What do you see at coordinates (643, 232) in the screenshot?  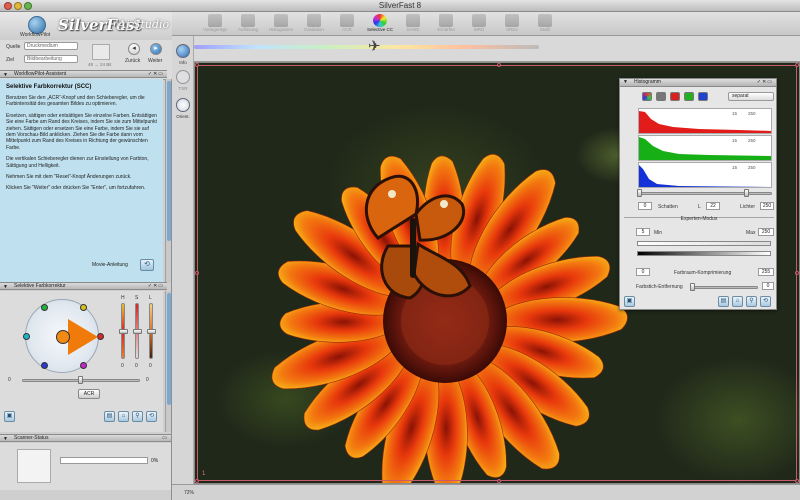 I see `min-value: 5` at bounding box center [643, 232].